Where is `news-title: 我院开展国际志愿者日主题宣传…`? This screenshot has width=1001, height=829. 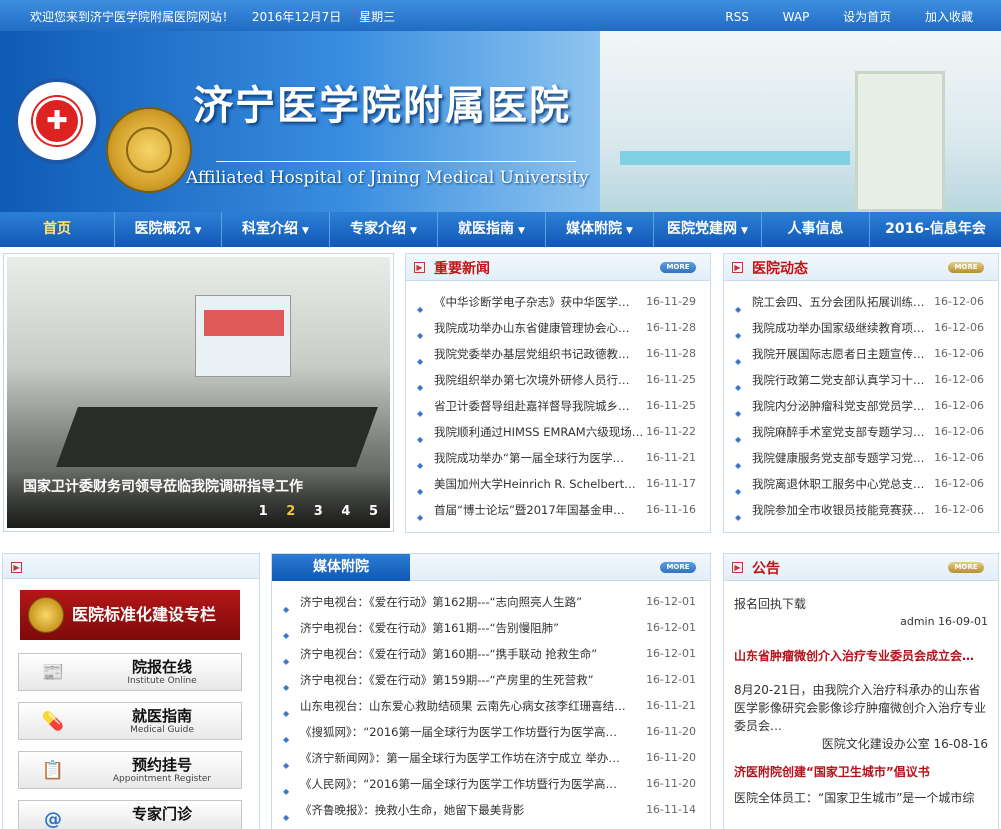 news-title: 我院开展国际志愿者日主题宣传… is located at coordinates (843, 354).